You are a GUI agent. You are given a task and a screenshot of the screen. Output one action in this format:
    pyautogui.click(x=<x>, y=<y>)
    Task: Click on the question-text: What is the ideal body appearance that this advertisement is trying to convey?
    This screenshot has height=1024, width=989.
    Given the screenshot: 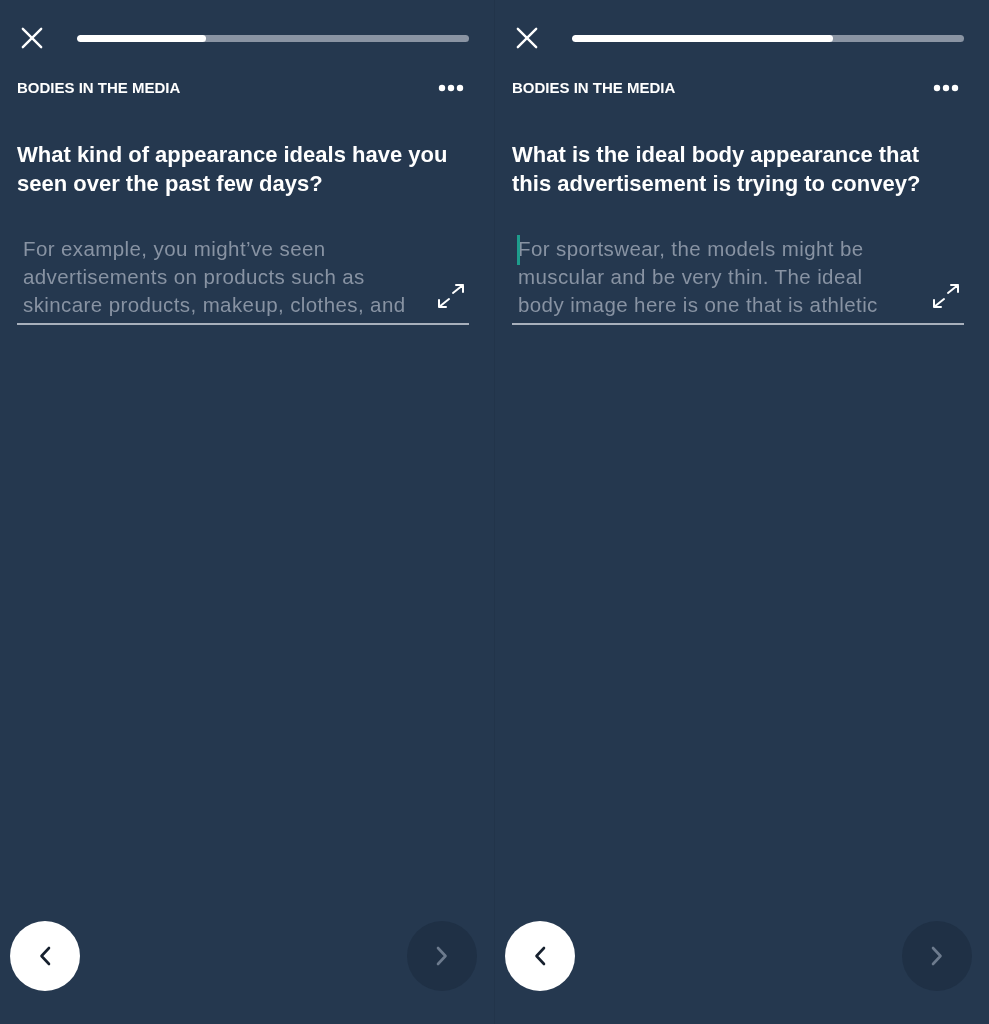 What is the action you would take?
    pyautogui.click(x=717, y=169)
    